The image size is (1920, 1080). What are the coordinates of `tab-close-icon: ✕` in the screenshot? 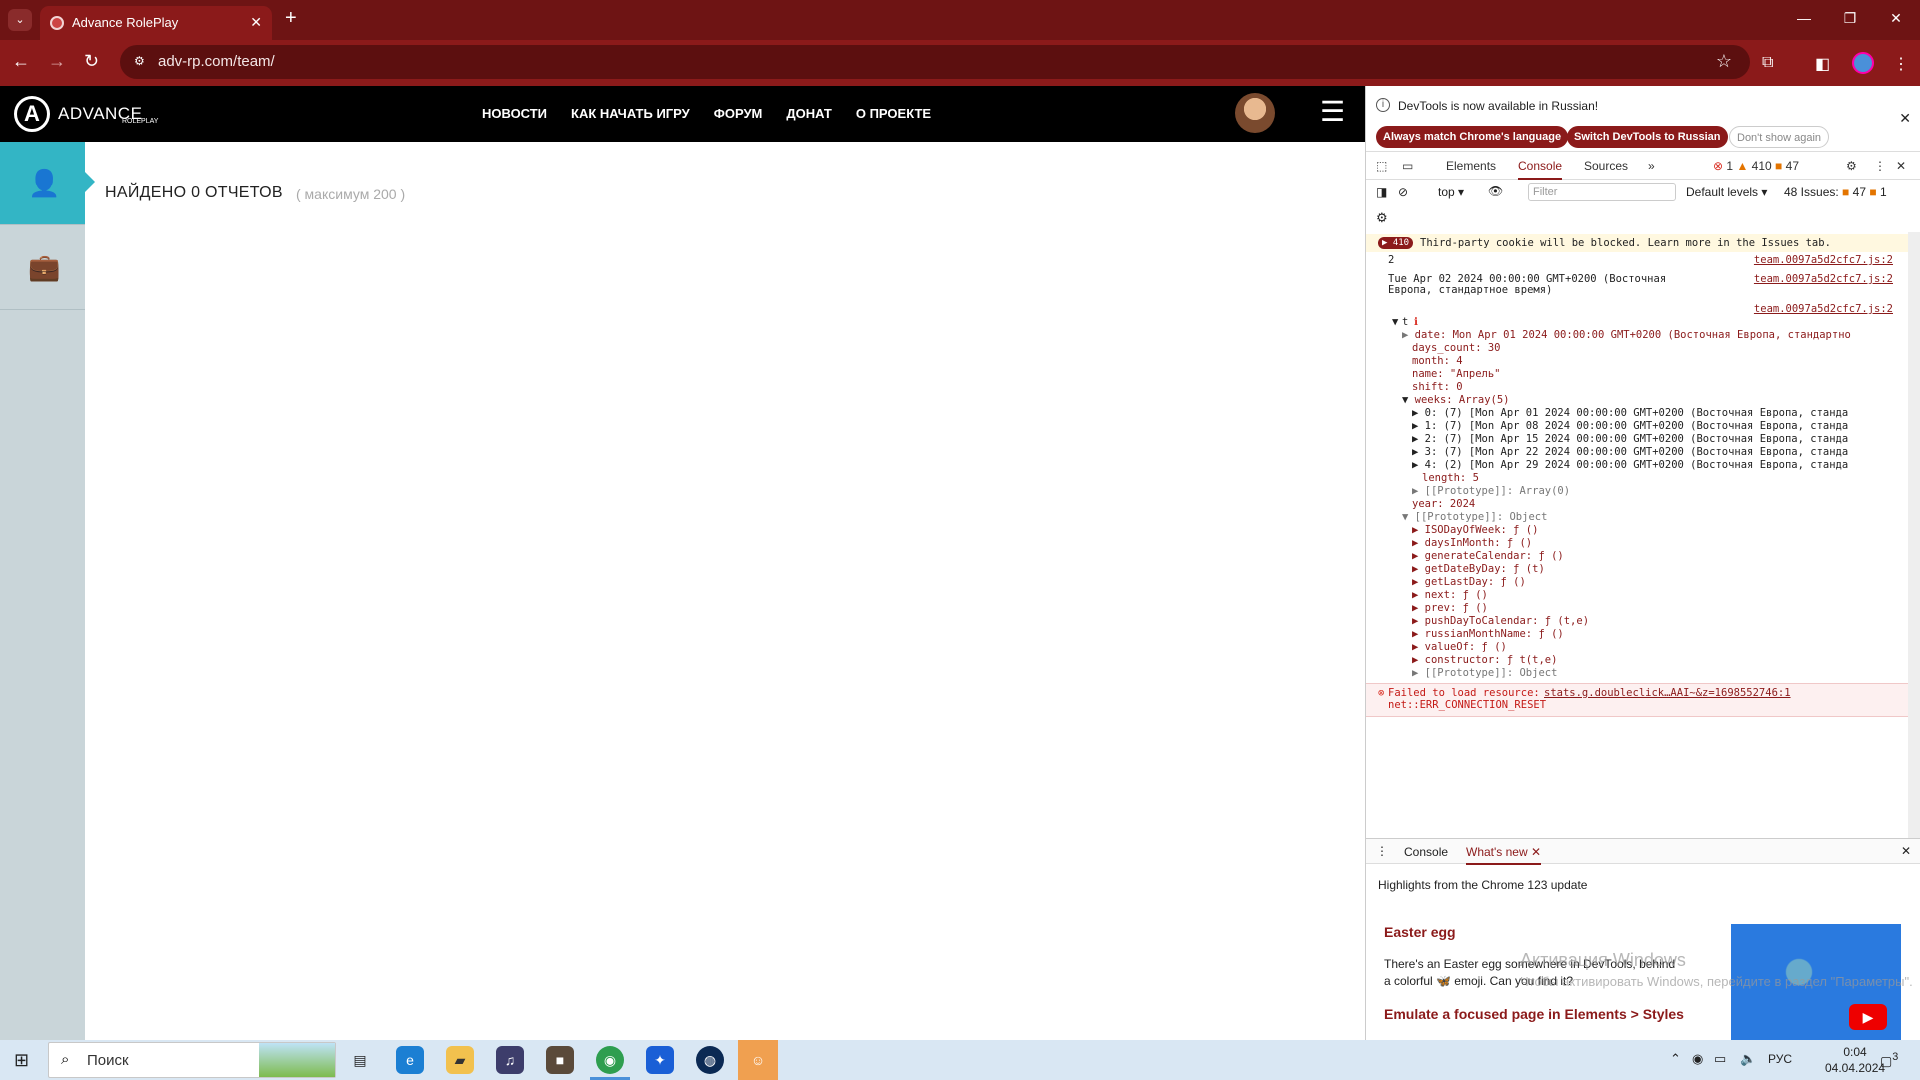 It's located at (256, 22).